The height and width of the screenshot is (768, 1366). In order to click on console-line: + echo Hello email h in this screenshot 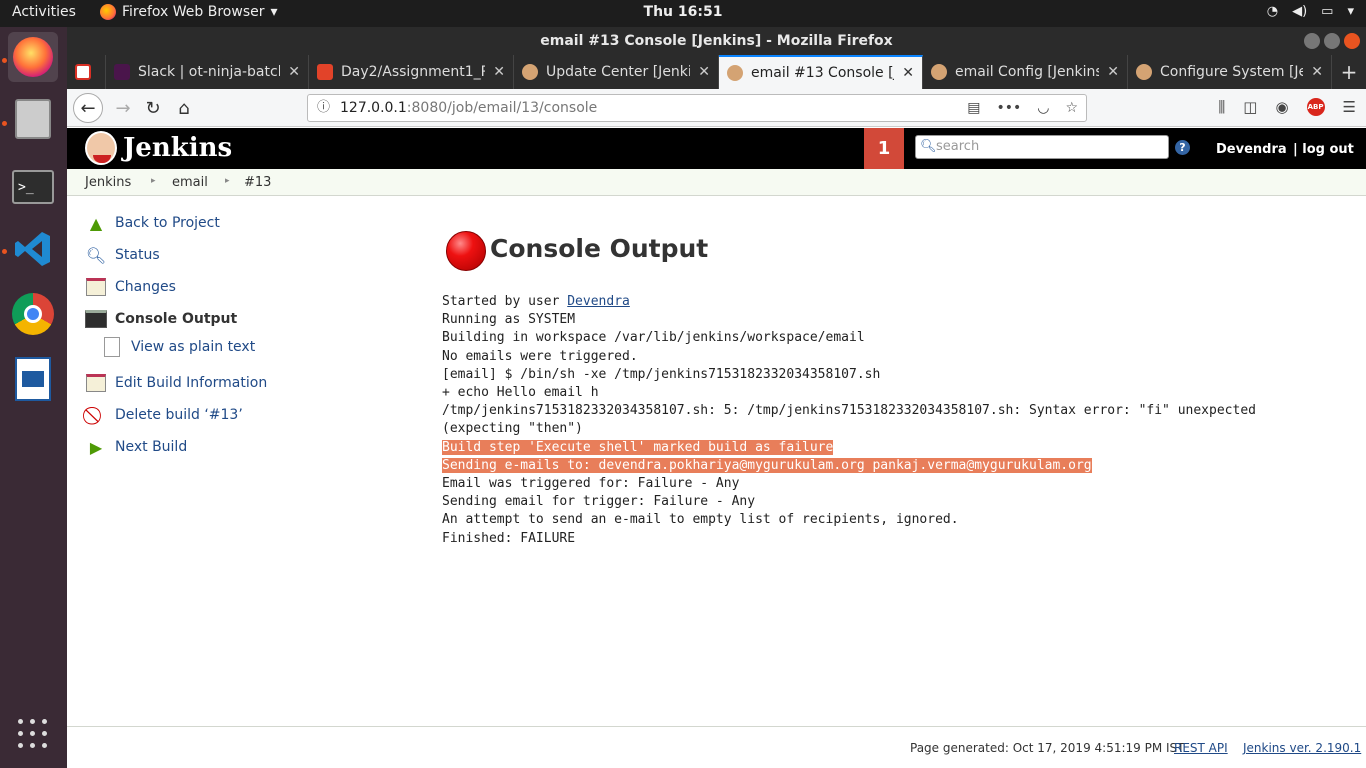, I will do `click(520, 393)`.